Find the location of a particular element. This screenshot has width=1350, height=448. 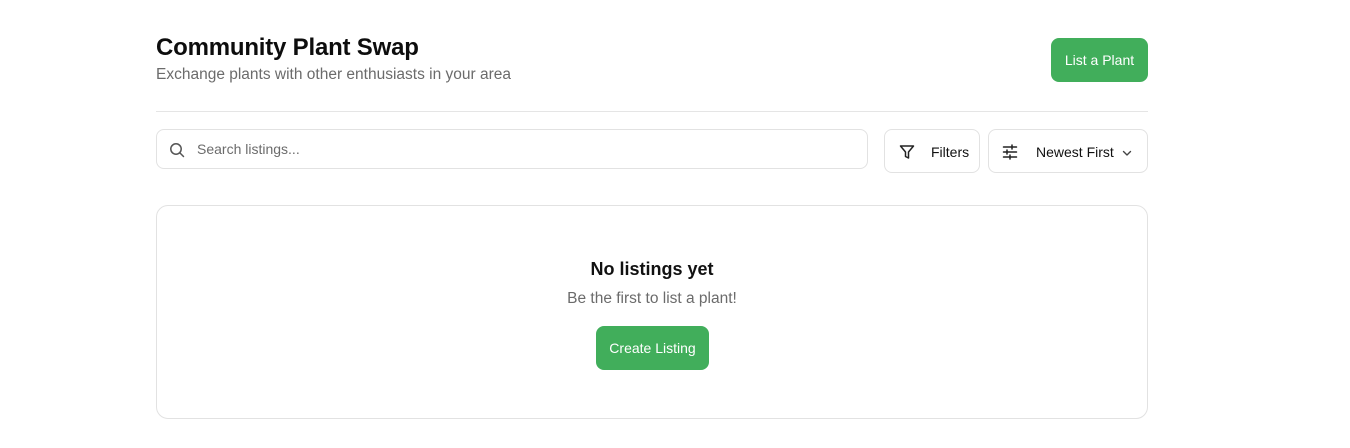

filter-icon is located at coordinates (907, 152).